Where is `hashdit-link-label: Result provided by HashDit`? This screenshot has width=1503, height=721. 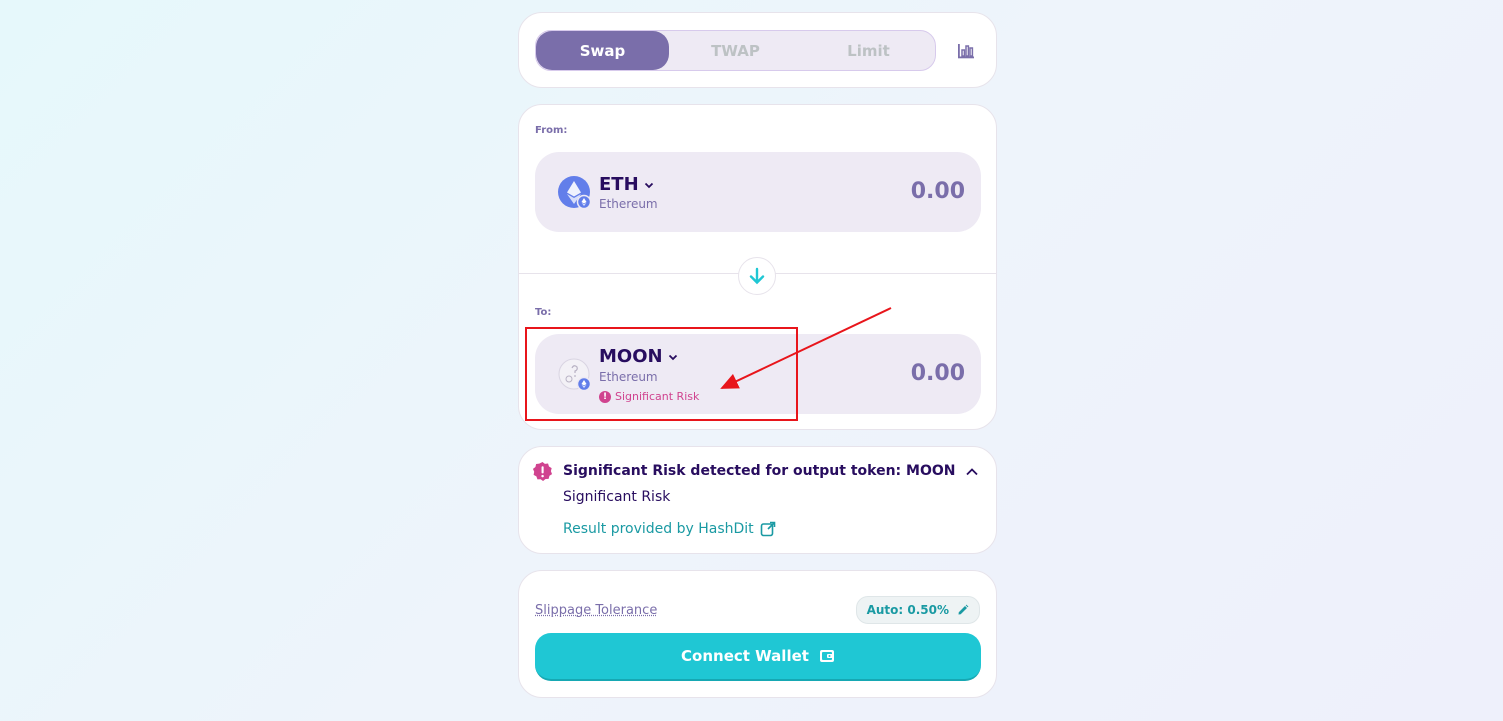
hashdit-link-label: Result provided by HashDit is located at coordinates (658, 529).